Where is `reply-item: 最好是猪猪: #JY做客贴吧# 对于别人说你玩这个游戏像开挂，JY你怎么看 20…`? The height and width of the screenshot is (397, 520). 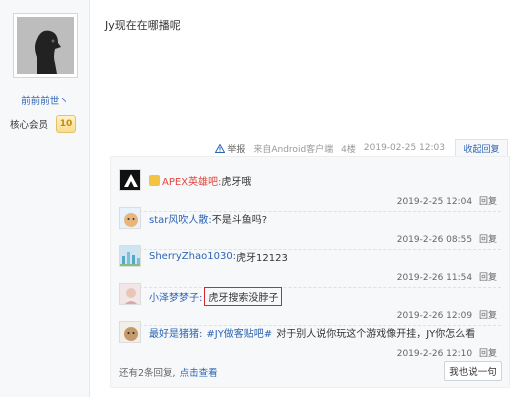 reply-item: 最好是猪猪: #JY做客贴吧# 对于别人说你玩这个游戏像开挂，JY你怎么看 20… is located at coordinates (310, 341).